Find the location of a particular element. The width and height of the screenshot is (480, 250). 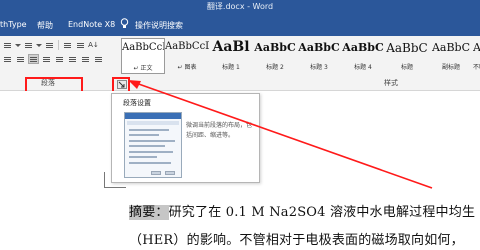

paragraph-controls: A↓ is located at coordinates (60, 56).